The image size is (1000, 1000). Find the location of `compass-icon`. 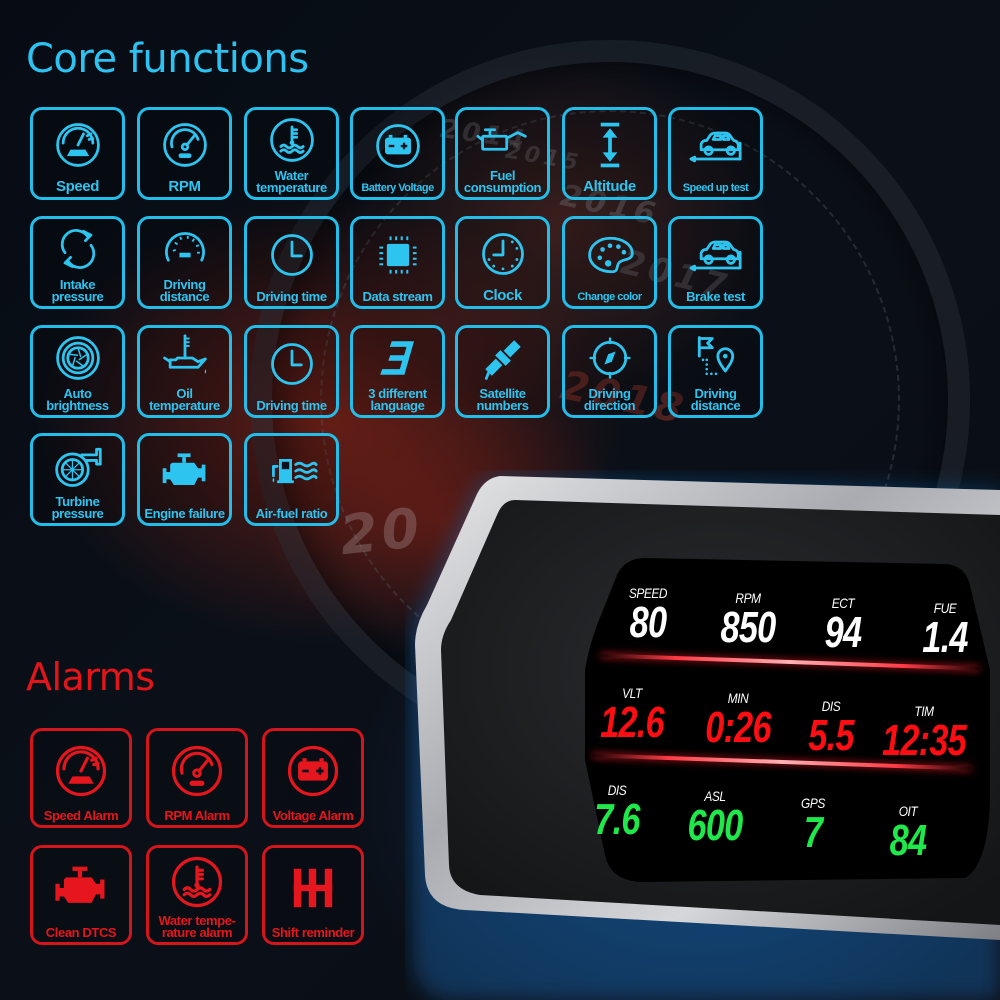

compass-icon is located at coordinates (609, 358).